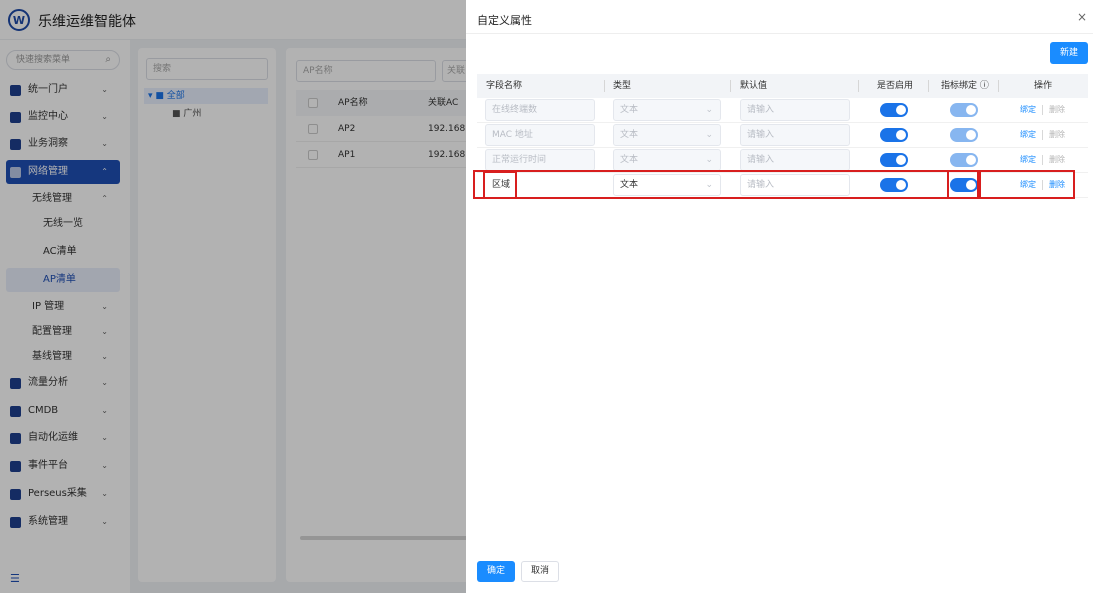 This screenshot has height=593, width=1093. Describe the element at coordinates (540, 160) in the screenshot. I see `field-name-input: 正常运行时间` at that location.